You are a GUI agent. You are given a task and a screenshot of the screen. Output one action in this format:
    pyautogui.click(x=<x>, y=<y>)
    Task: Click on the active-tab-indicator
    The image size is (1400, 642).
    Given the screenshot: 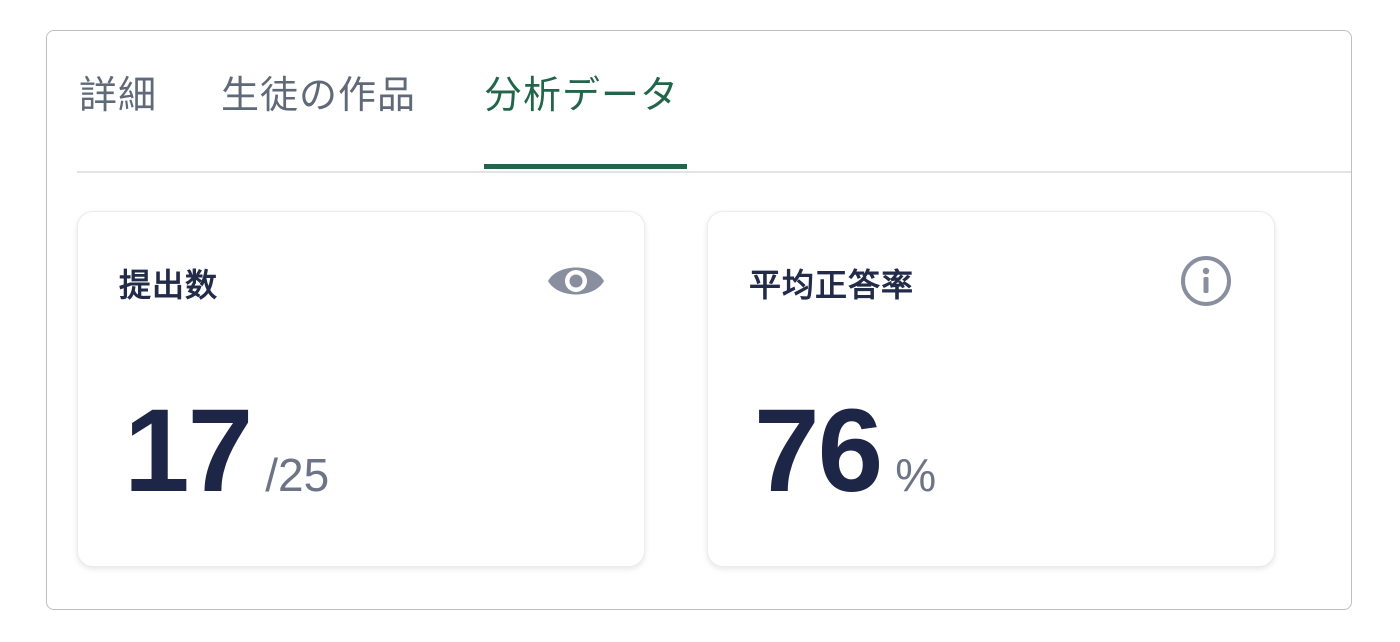 What is the action you would take?
    pyautogui.click(x=585, y=166)
    